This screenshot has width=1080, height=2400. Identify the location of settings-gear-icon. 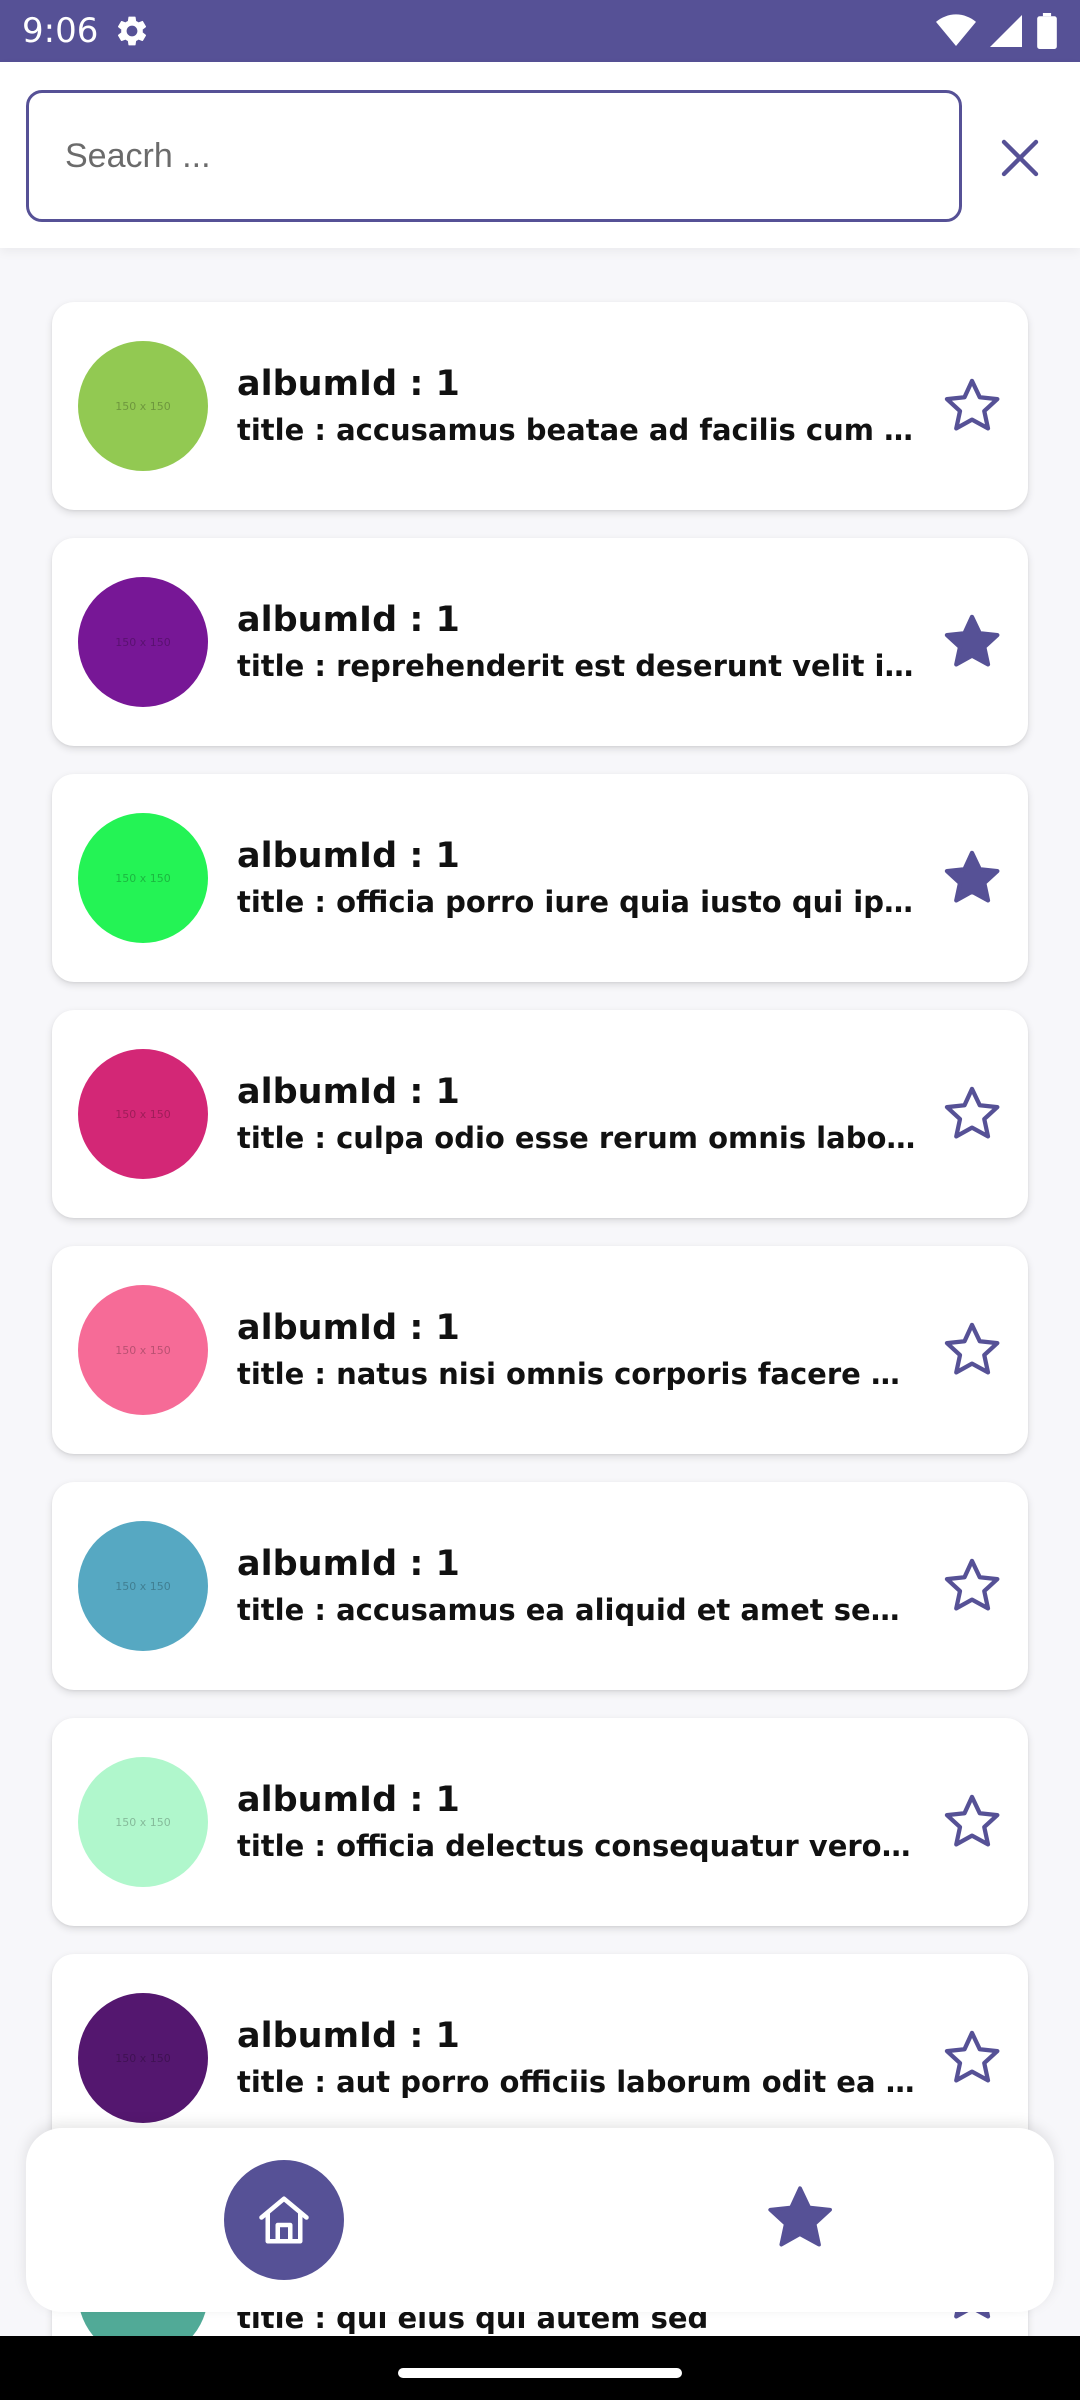
(132, 31).